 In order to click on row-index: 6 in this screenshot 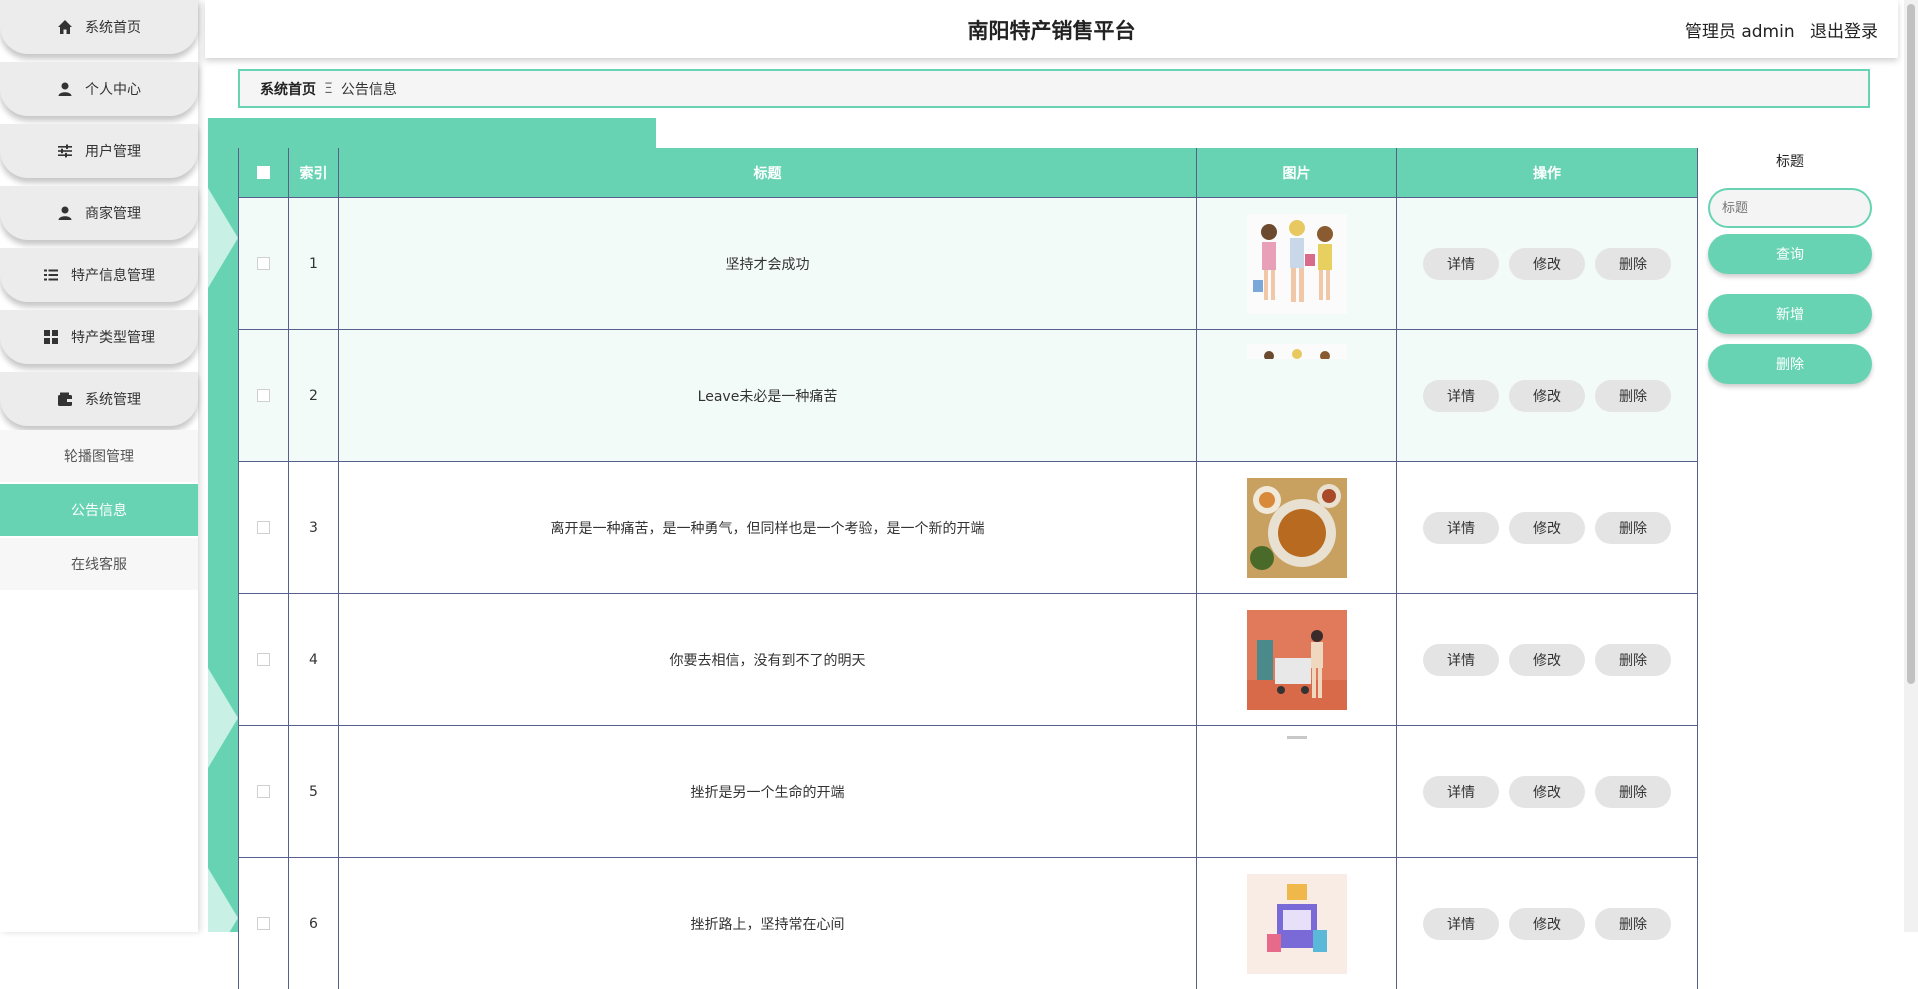, I will do `click(314, 923)`.